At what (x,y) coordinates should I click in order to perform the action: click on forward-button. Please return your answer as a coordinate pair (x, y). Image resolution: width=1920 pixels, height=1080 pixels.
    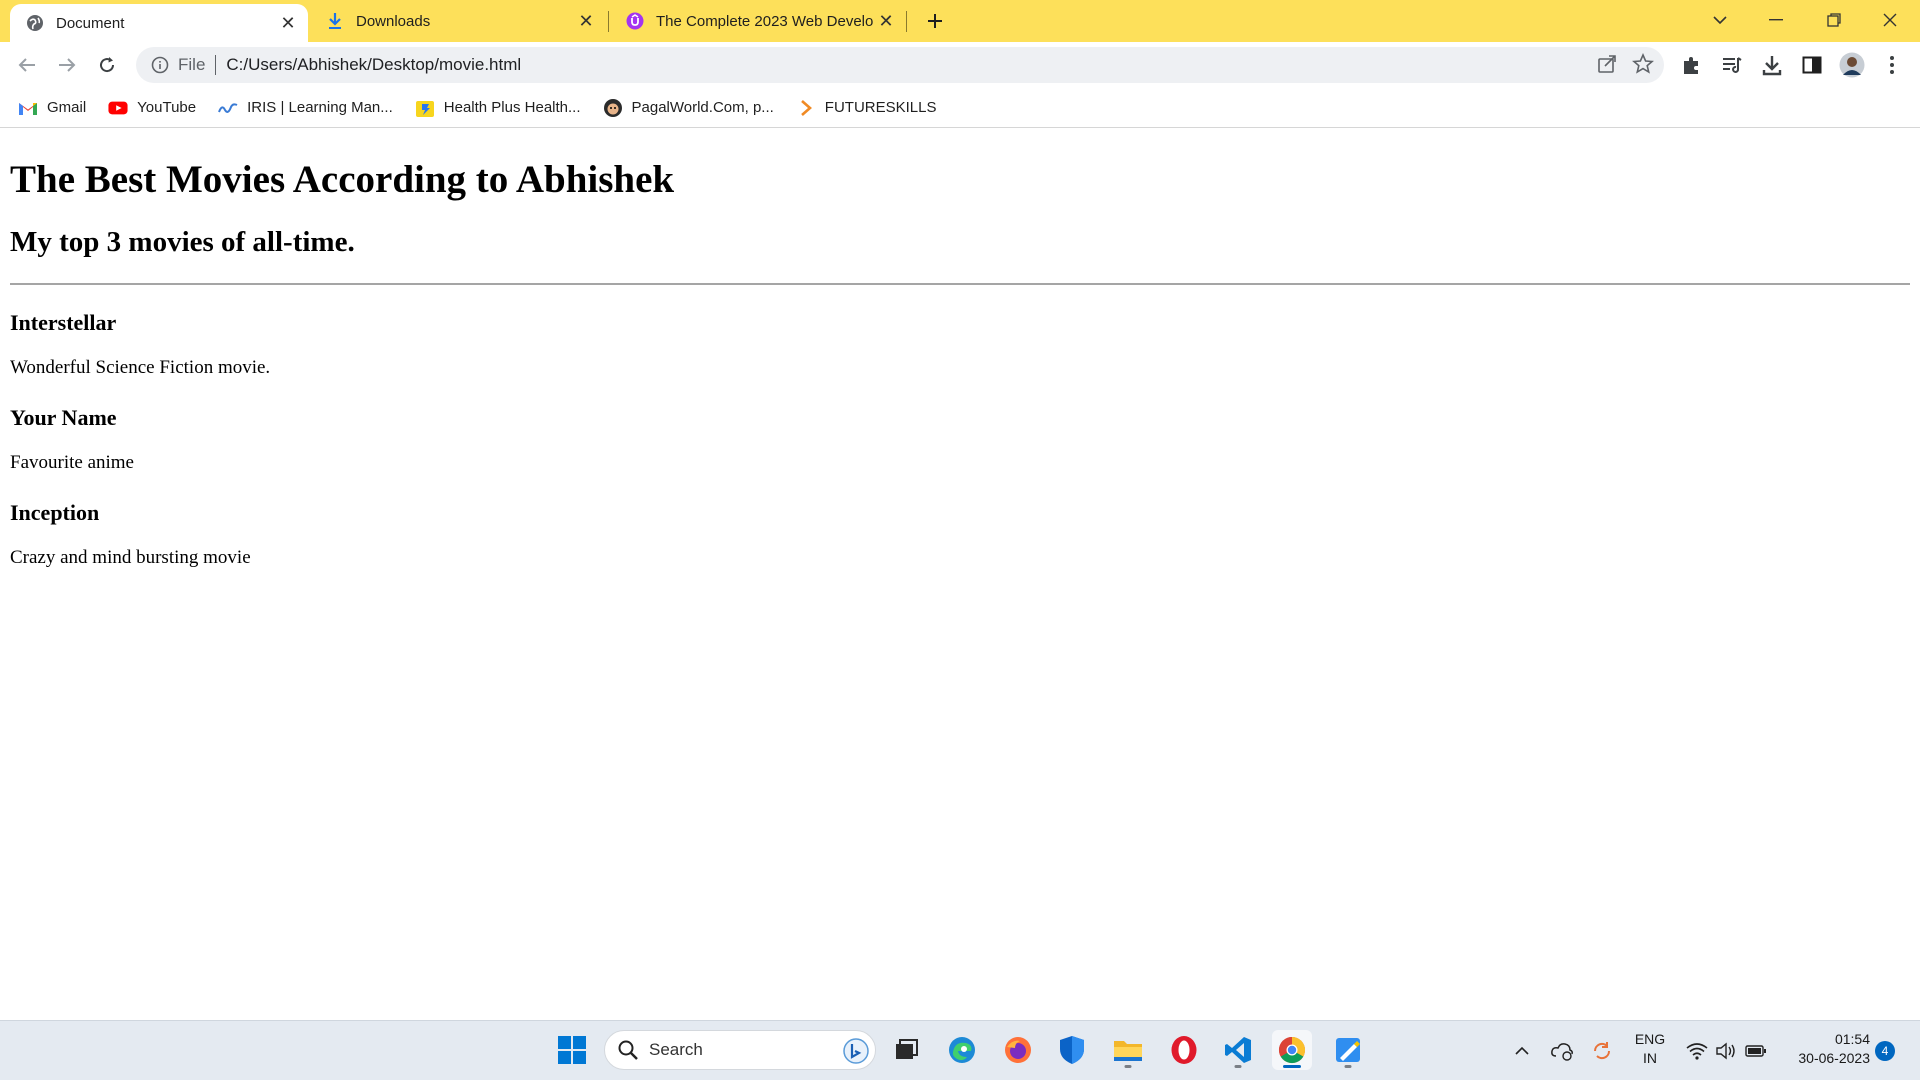
    Looking at the image, I should click on (67, 65).